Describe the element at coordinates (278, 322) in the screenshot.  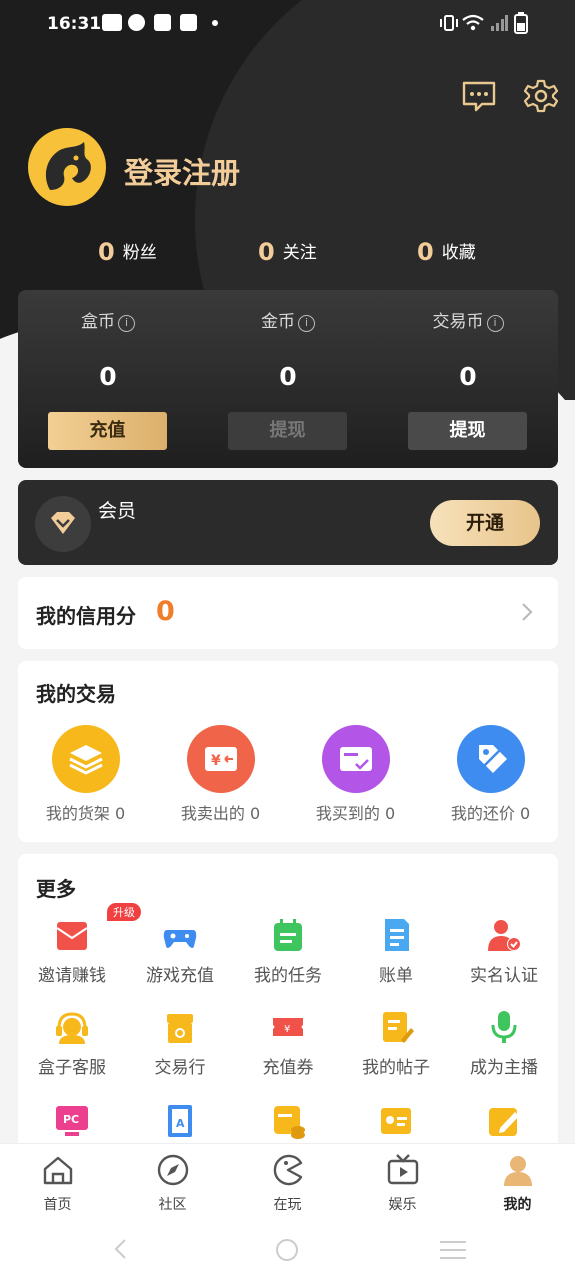
I see `wallet-label: 金币` at that location.